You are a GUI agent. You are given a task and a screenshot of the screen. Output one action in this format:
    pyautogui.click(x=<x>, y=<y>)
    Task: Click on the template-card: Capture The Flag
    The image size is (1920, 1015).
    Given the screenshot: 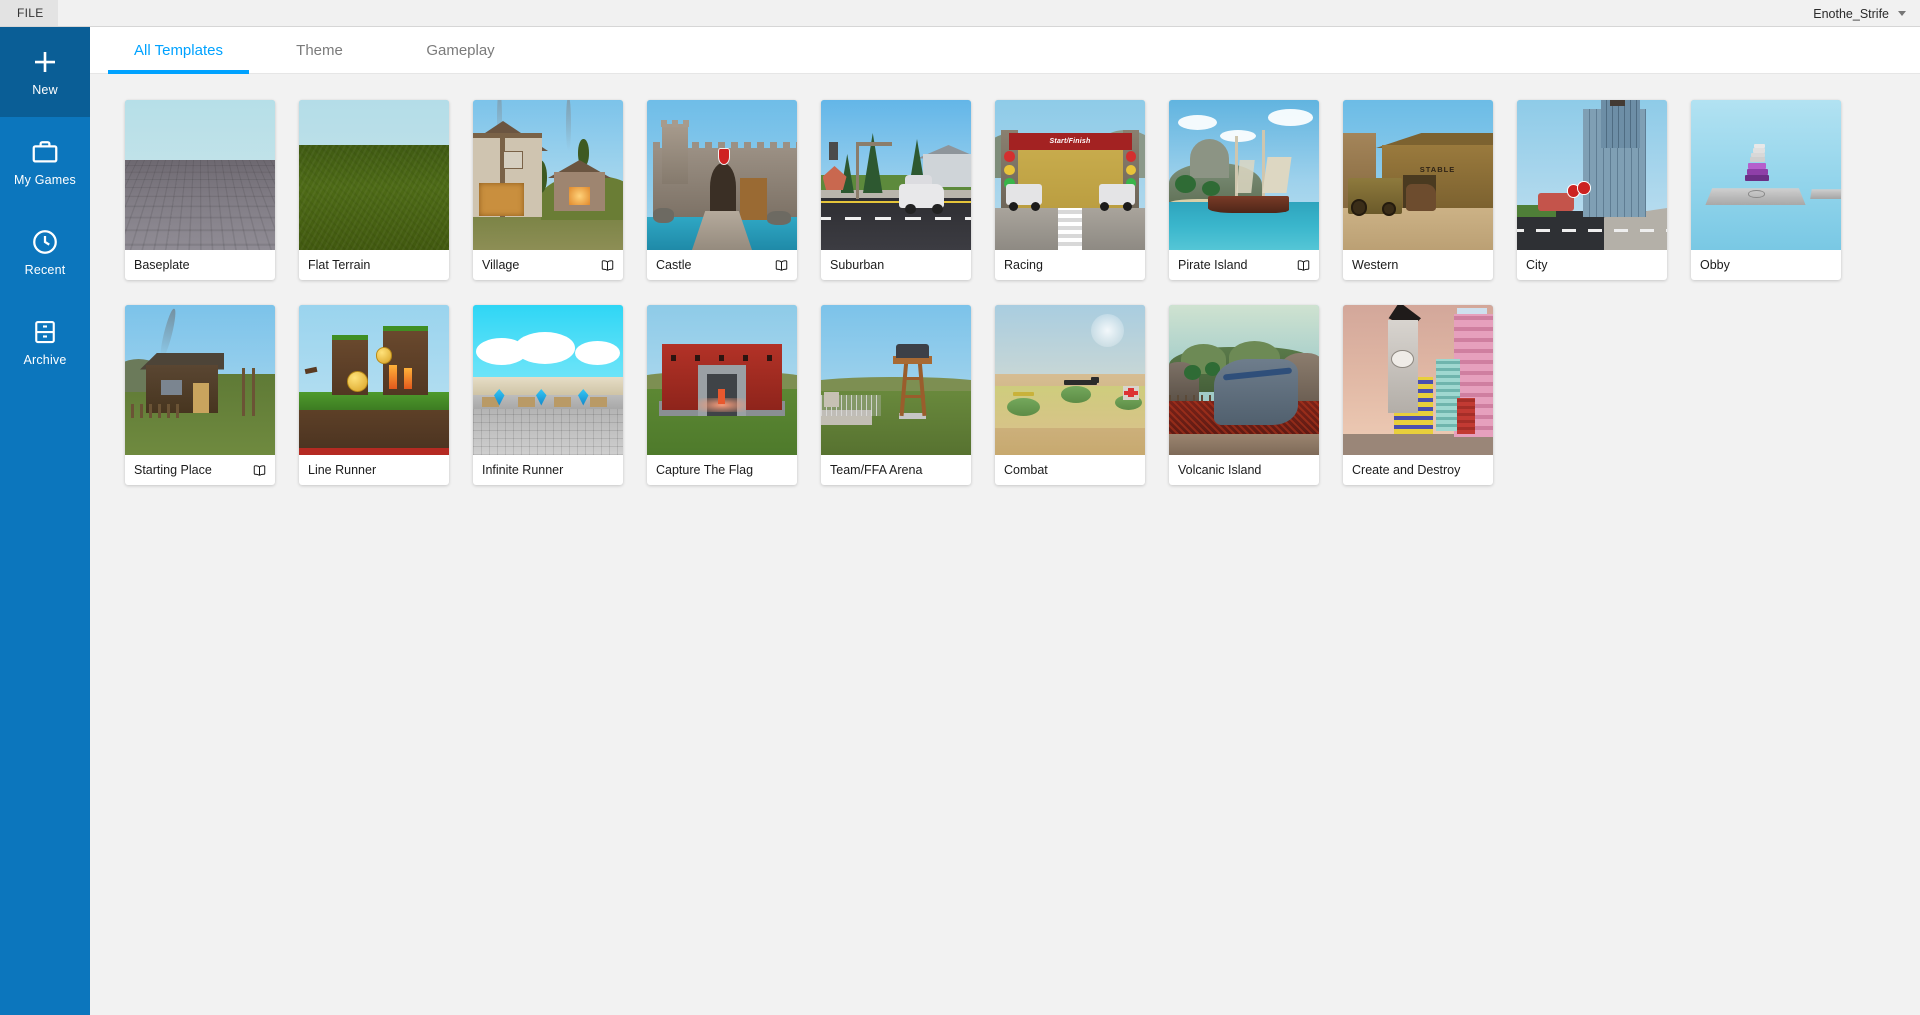 What is the action you would take?
    pyautogui.click(x=722, y=395)
    